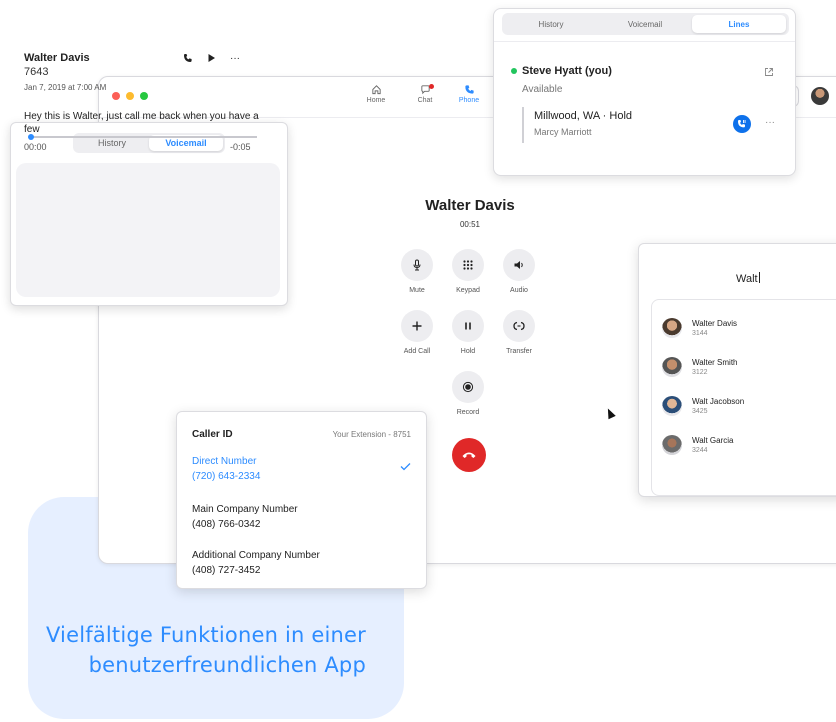  Describe the element at coordinates (519, 271) in the screenshot. I see `audio-button: Audio` at that location.